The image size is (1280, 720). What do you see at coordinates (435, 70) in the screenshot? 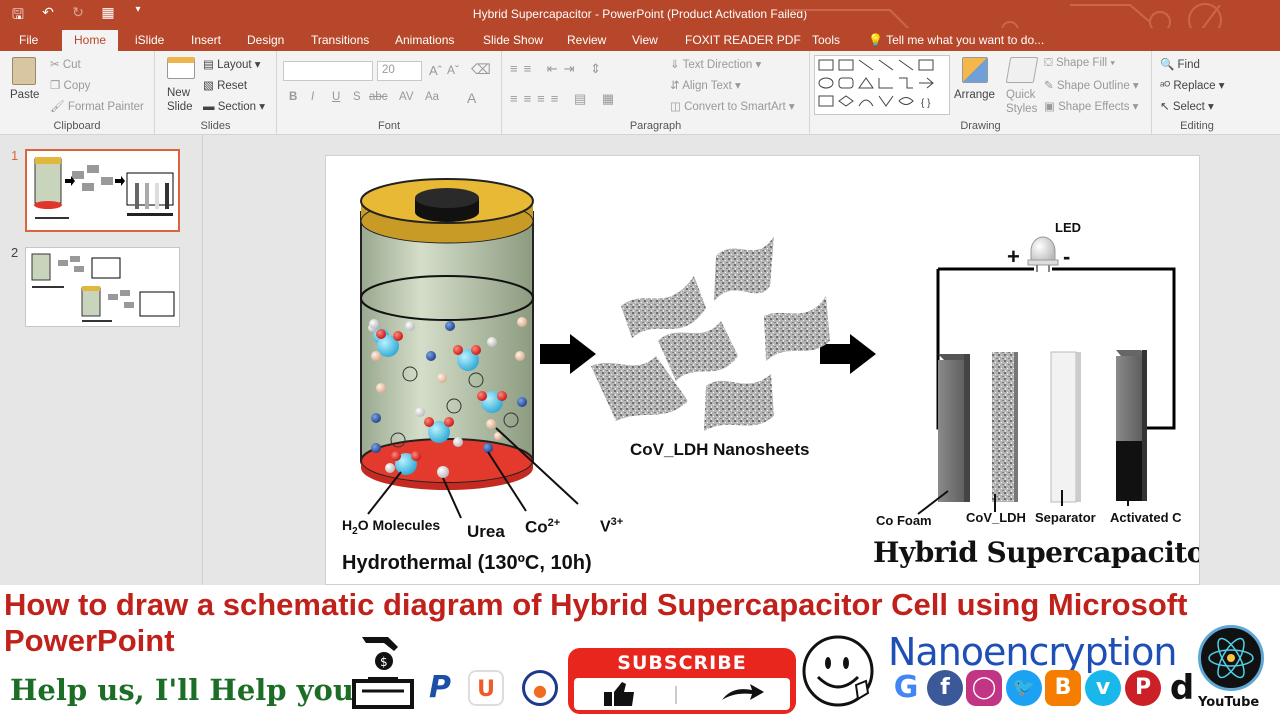
I see `grow-font-icon: Aˆ` at bounding box center [435, 70].